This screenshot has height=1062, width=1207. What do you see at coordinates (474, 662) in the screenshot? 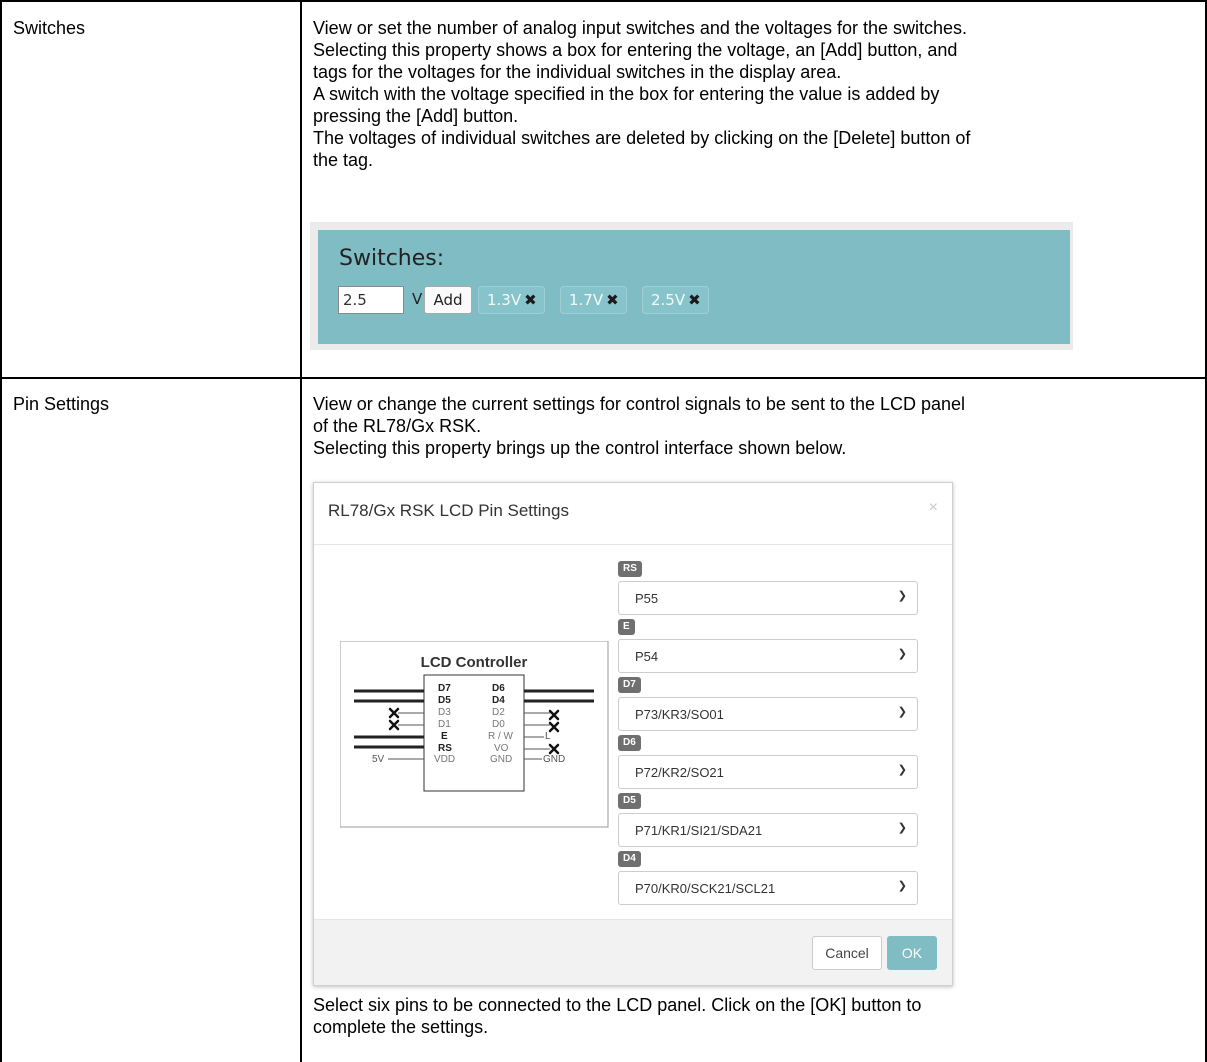
I see `diagram-title: LCD Controller` at bounding box center [474, 662].